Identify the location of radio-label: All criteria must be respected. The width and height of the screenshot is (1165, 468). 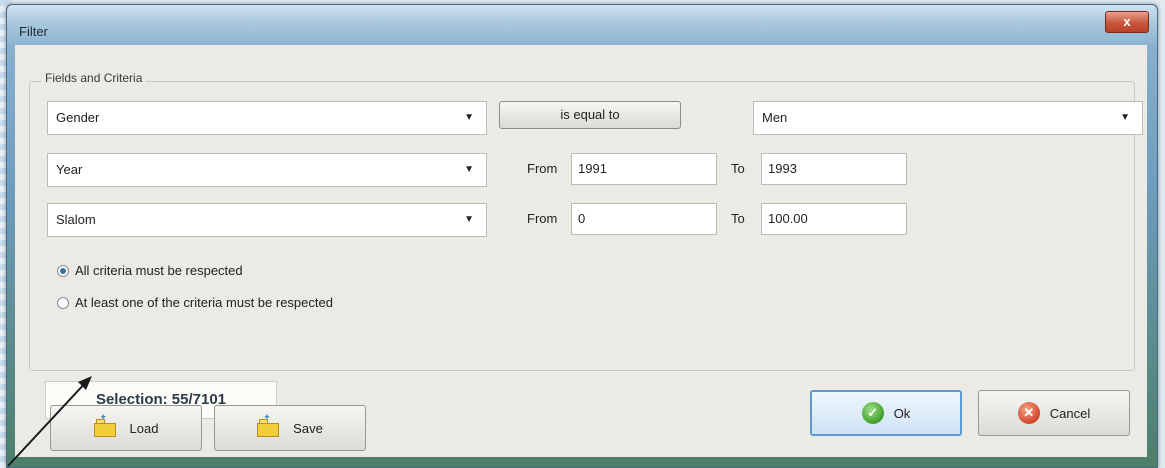
(159, 270).